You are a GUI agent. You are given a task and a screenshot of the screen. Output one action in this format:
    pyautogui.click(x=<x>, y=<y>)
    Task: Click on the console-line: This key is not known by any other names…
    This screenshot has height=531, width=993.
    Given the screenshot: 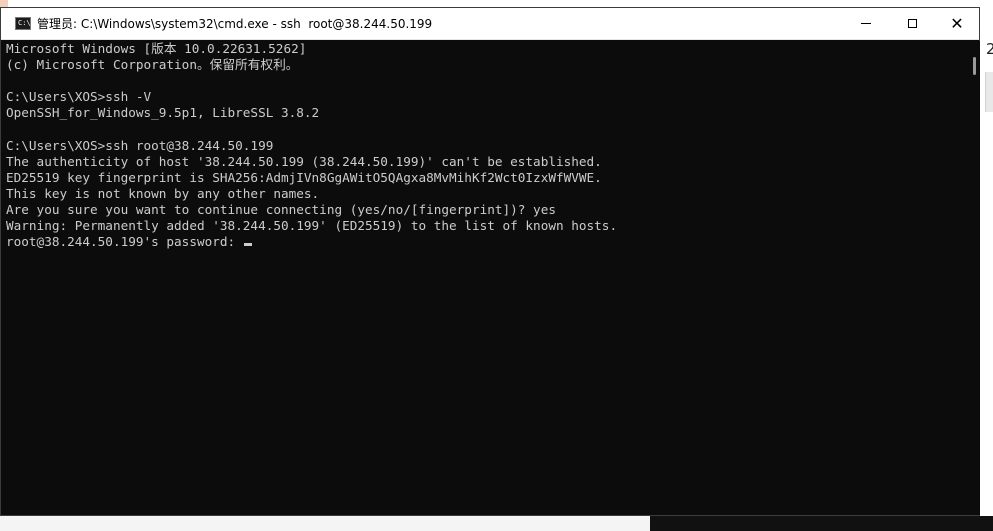 What is the action you would take?
    pyautogui.click(x=163, y=193)
    